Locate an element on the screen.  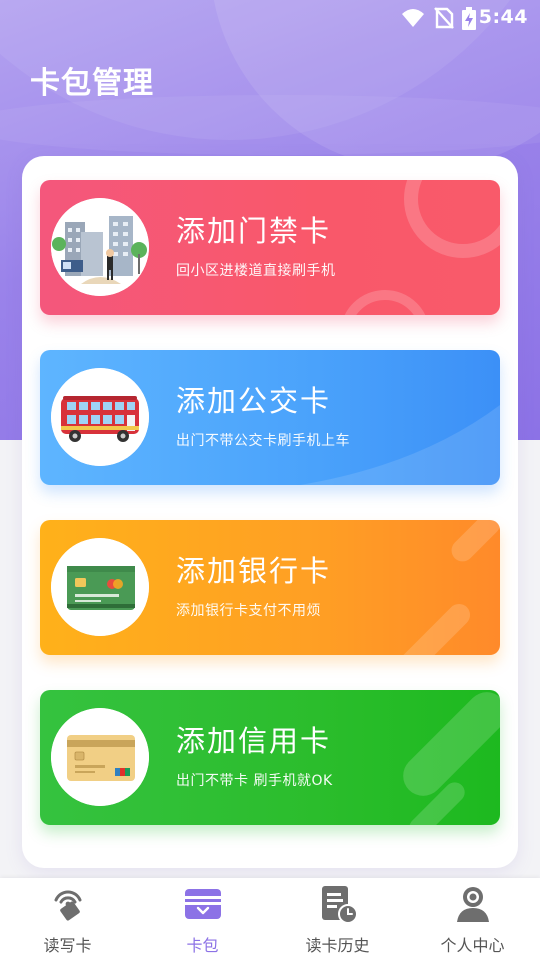
credit-card-icon is located at coordinates (100, 757).